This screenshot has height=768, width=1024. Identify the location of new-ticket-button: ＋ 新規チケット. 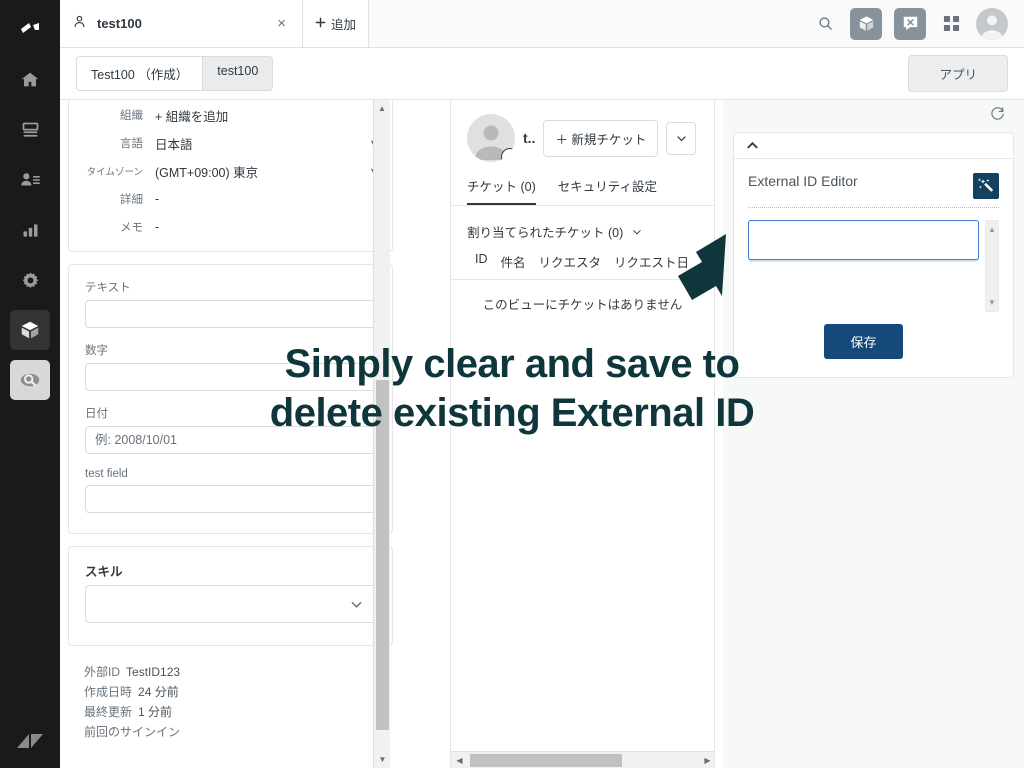
(601, 138).